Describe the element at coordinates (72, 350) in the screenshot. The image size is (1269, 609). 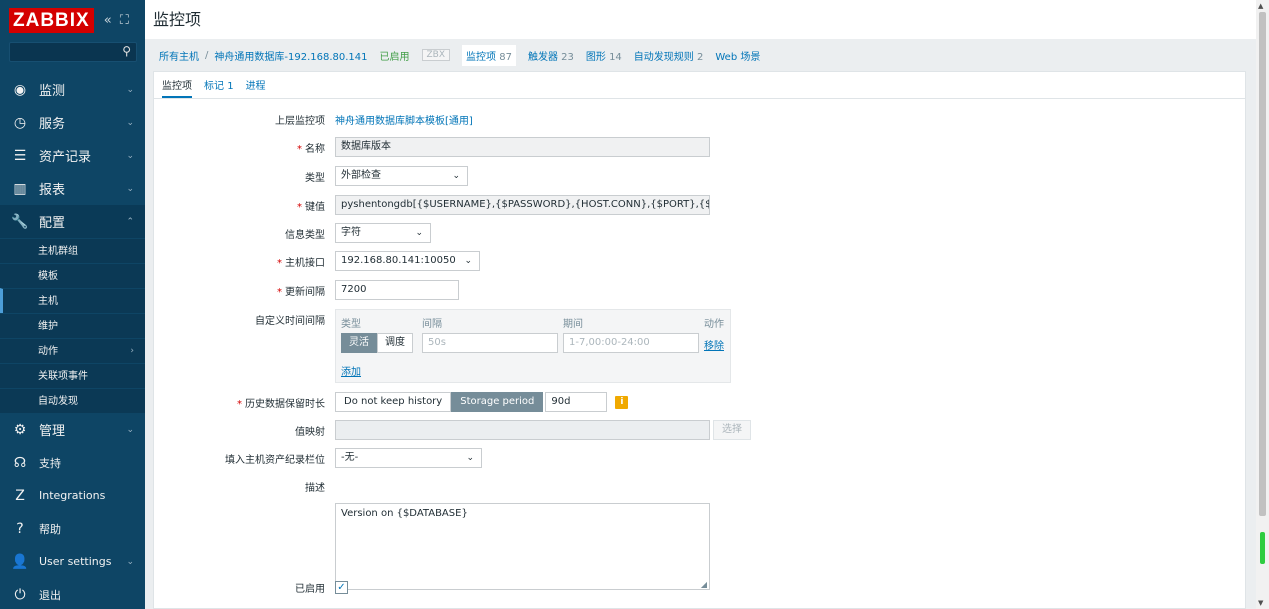
I see `submenu-item-actions: 动作 ›` at that location.